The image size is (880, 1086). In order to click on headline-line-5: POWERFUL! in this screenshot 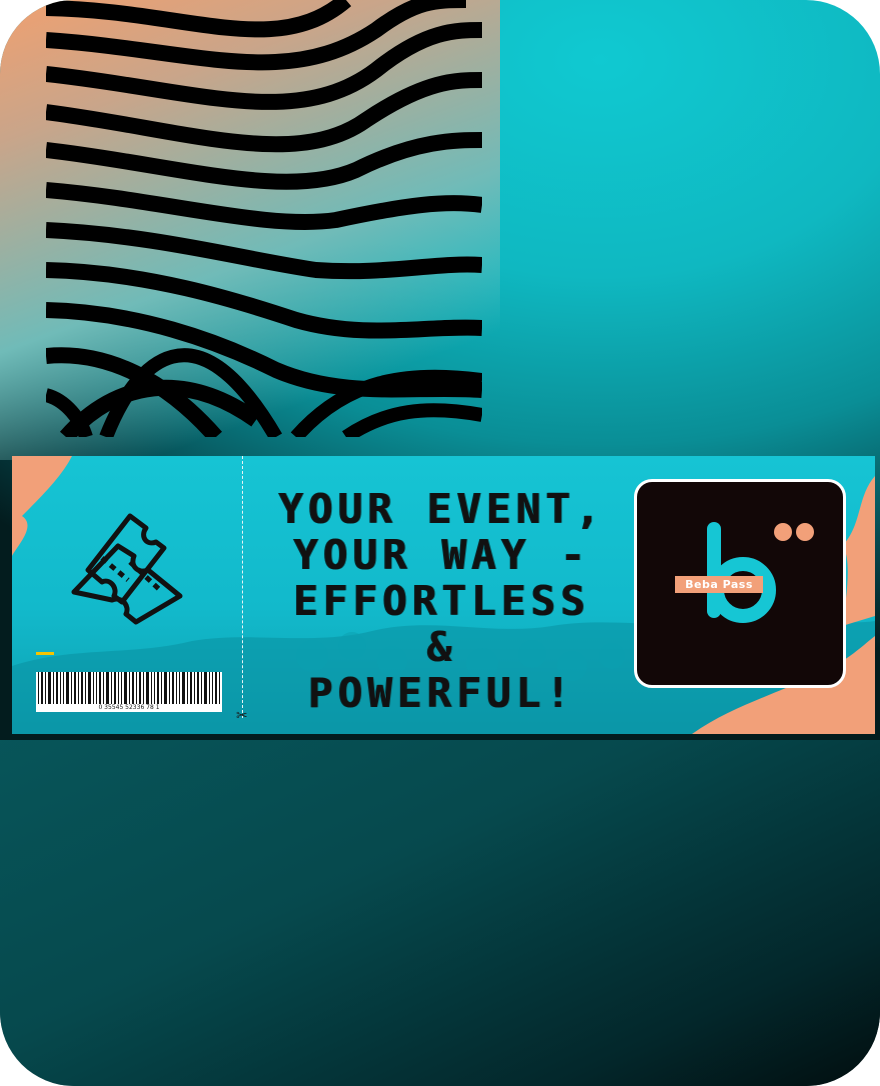, I will do `click(442, 693)`.